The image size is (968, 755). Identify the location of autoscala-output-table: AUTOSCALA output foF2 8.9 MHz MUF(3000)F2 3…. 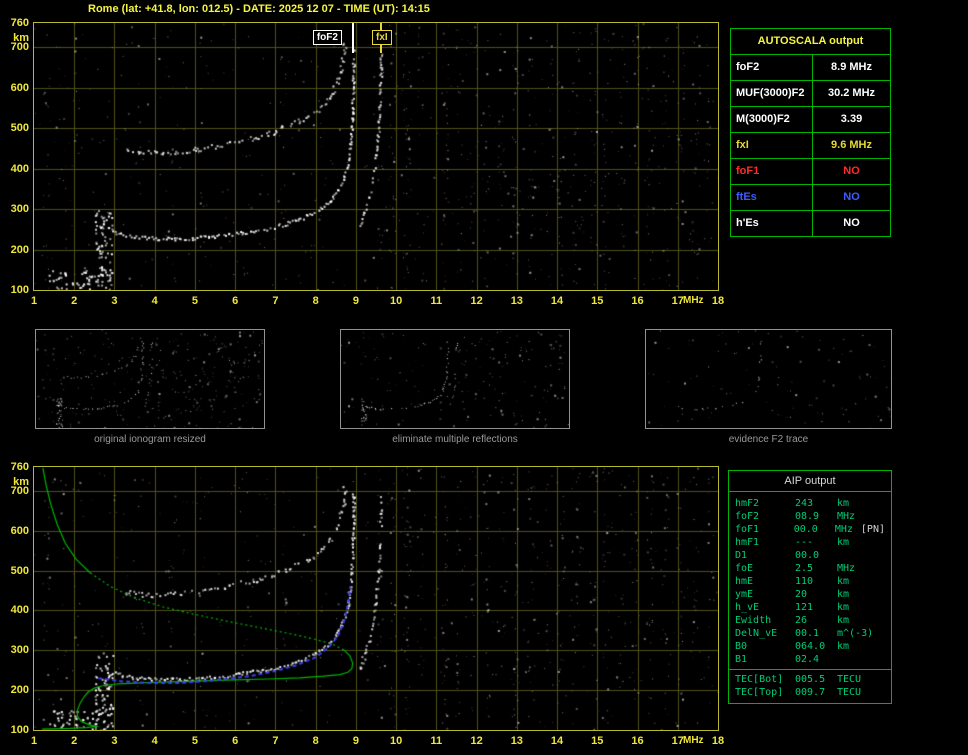
(810, 132).